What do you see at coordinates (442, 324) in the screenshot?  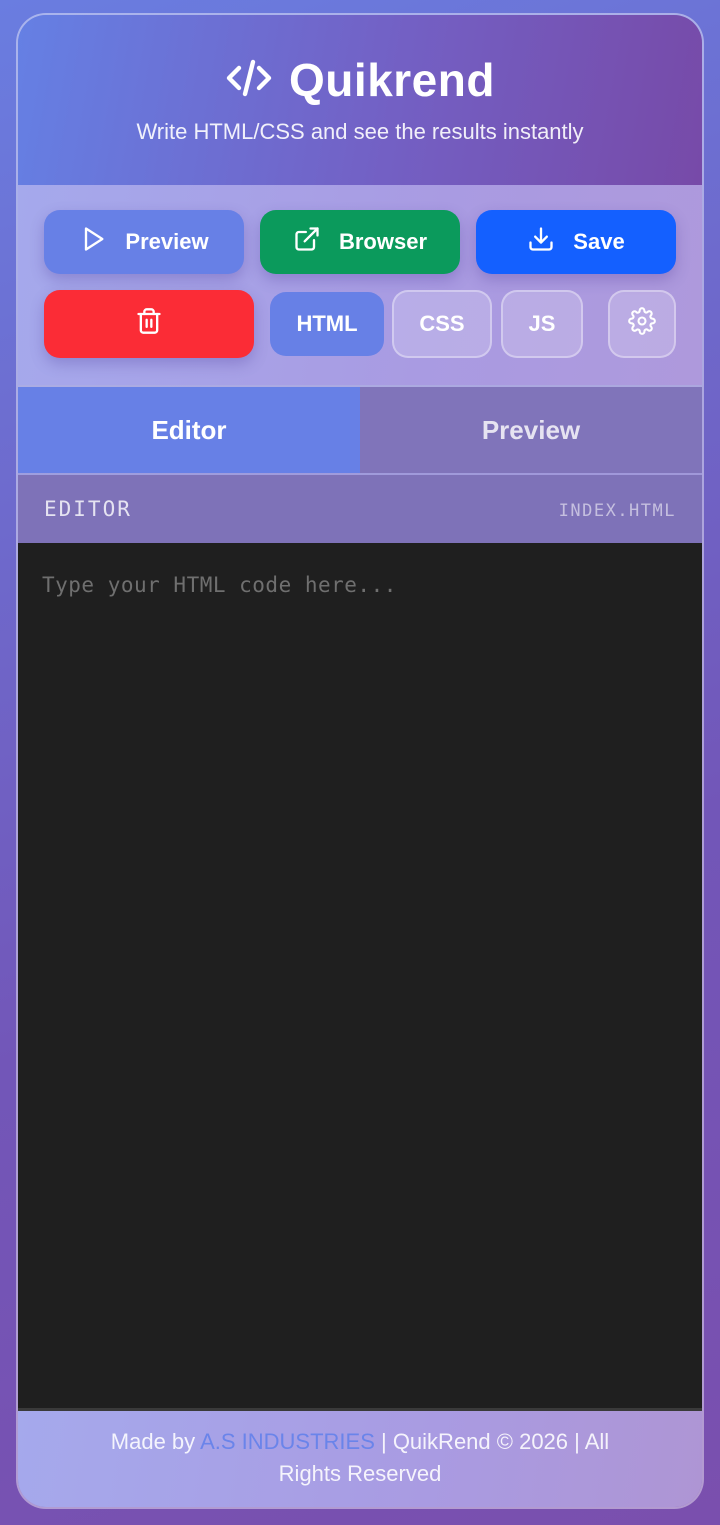 I see `language-css-button: CSS` at bounding box center [442, 324].